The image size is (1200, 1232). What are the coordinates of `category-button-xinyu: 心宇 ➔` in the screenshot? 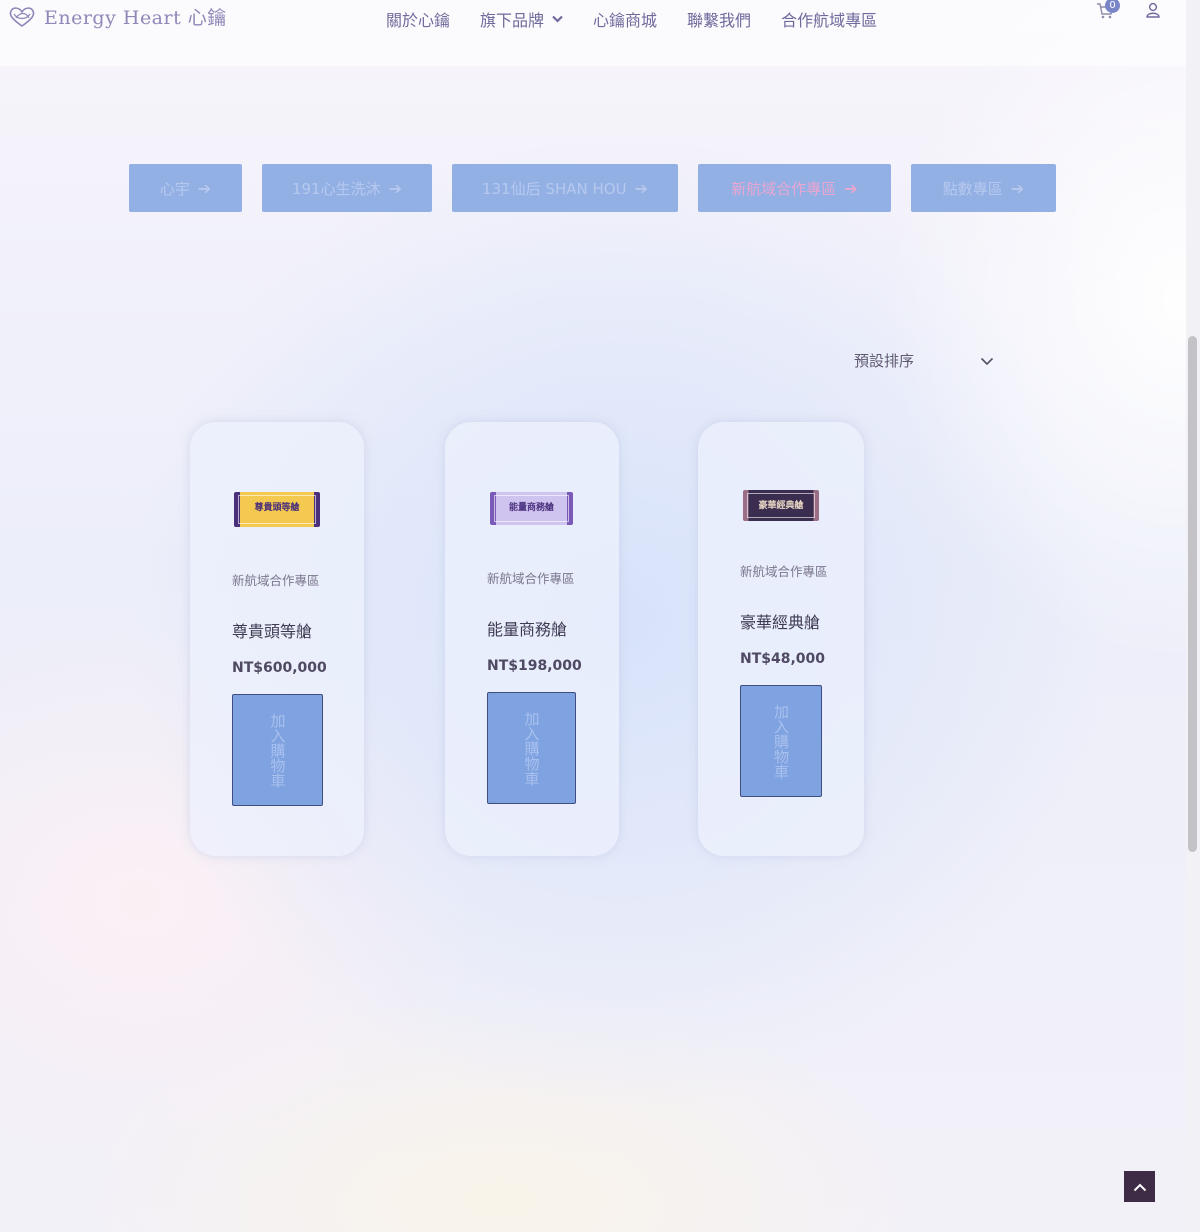 It's located at (185, 188).